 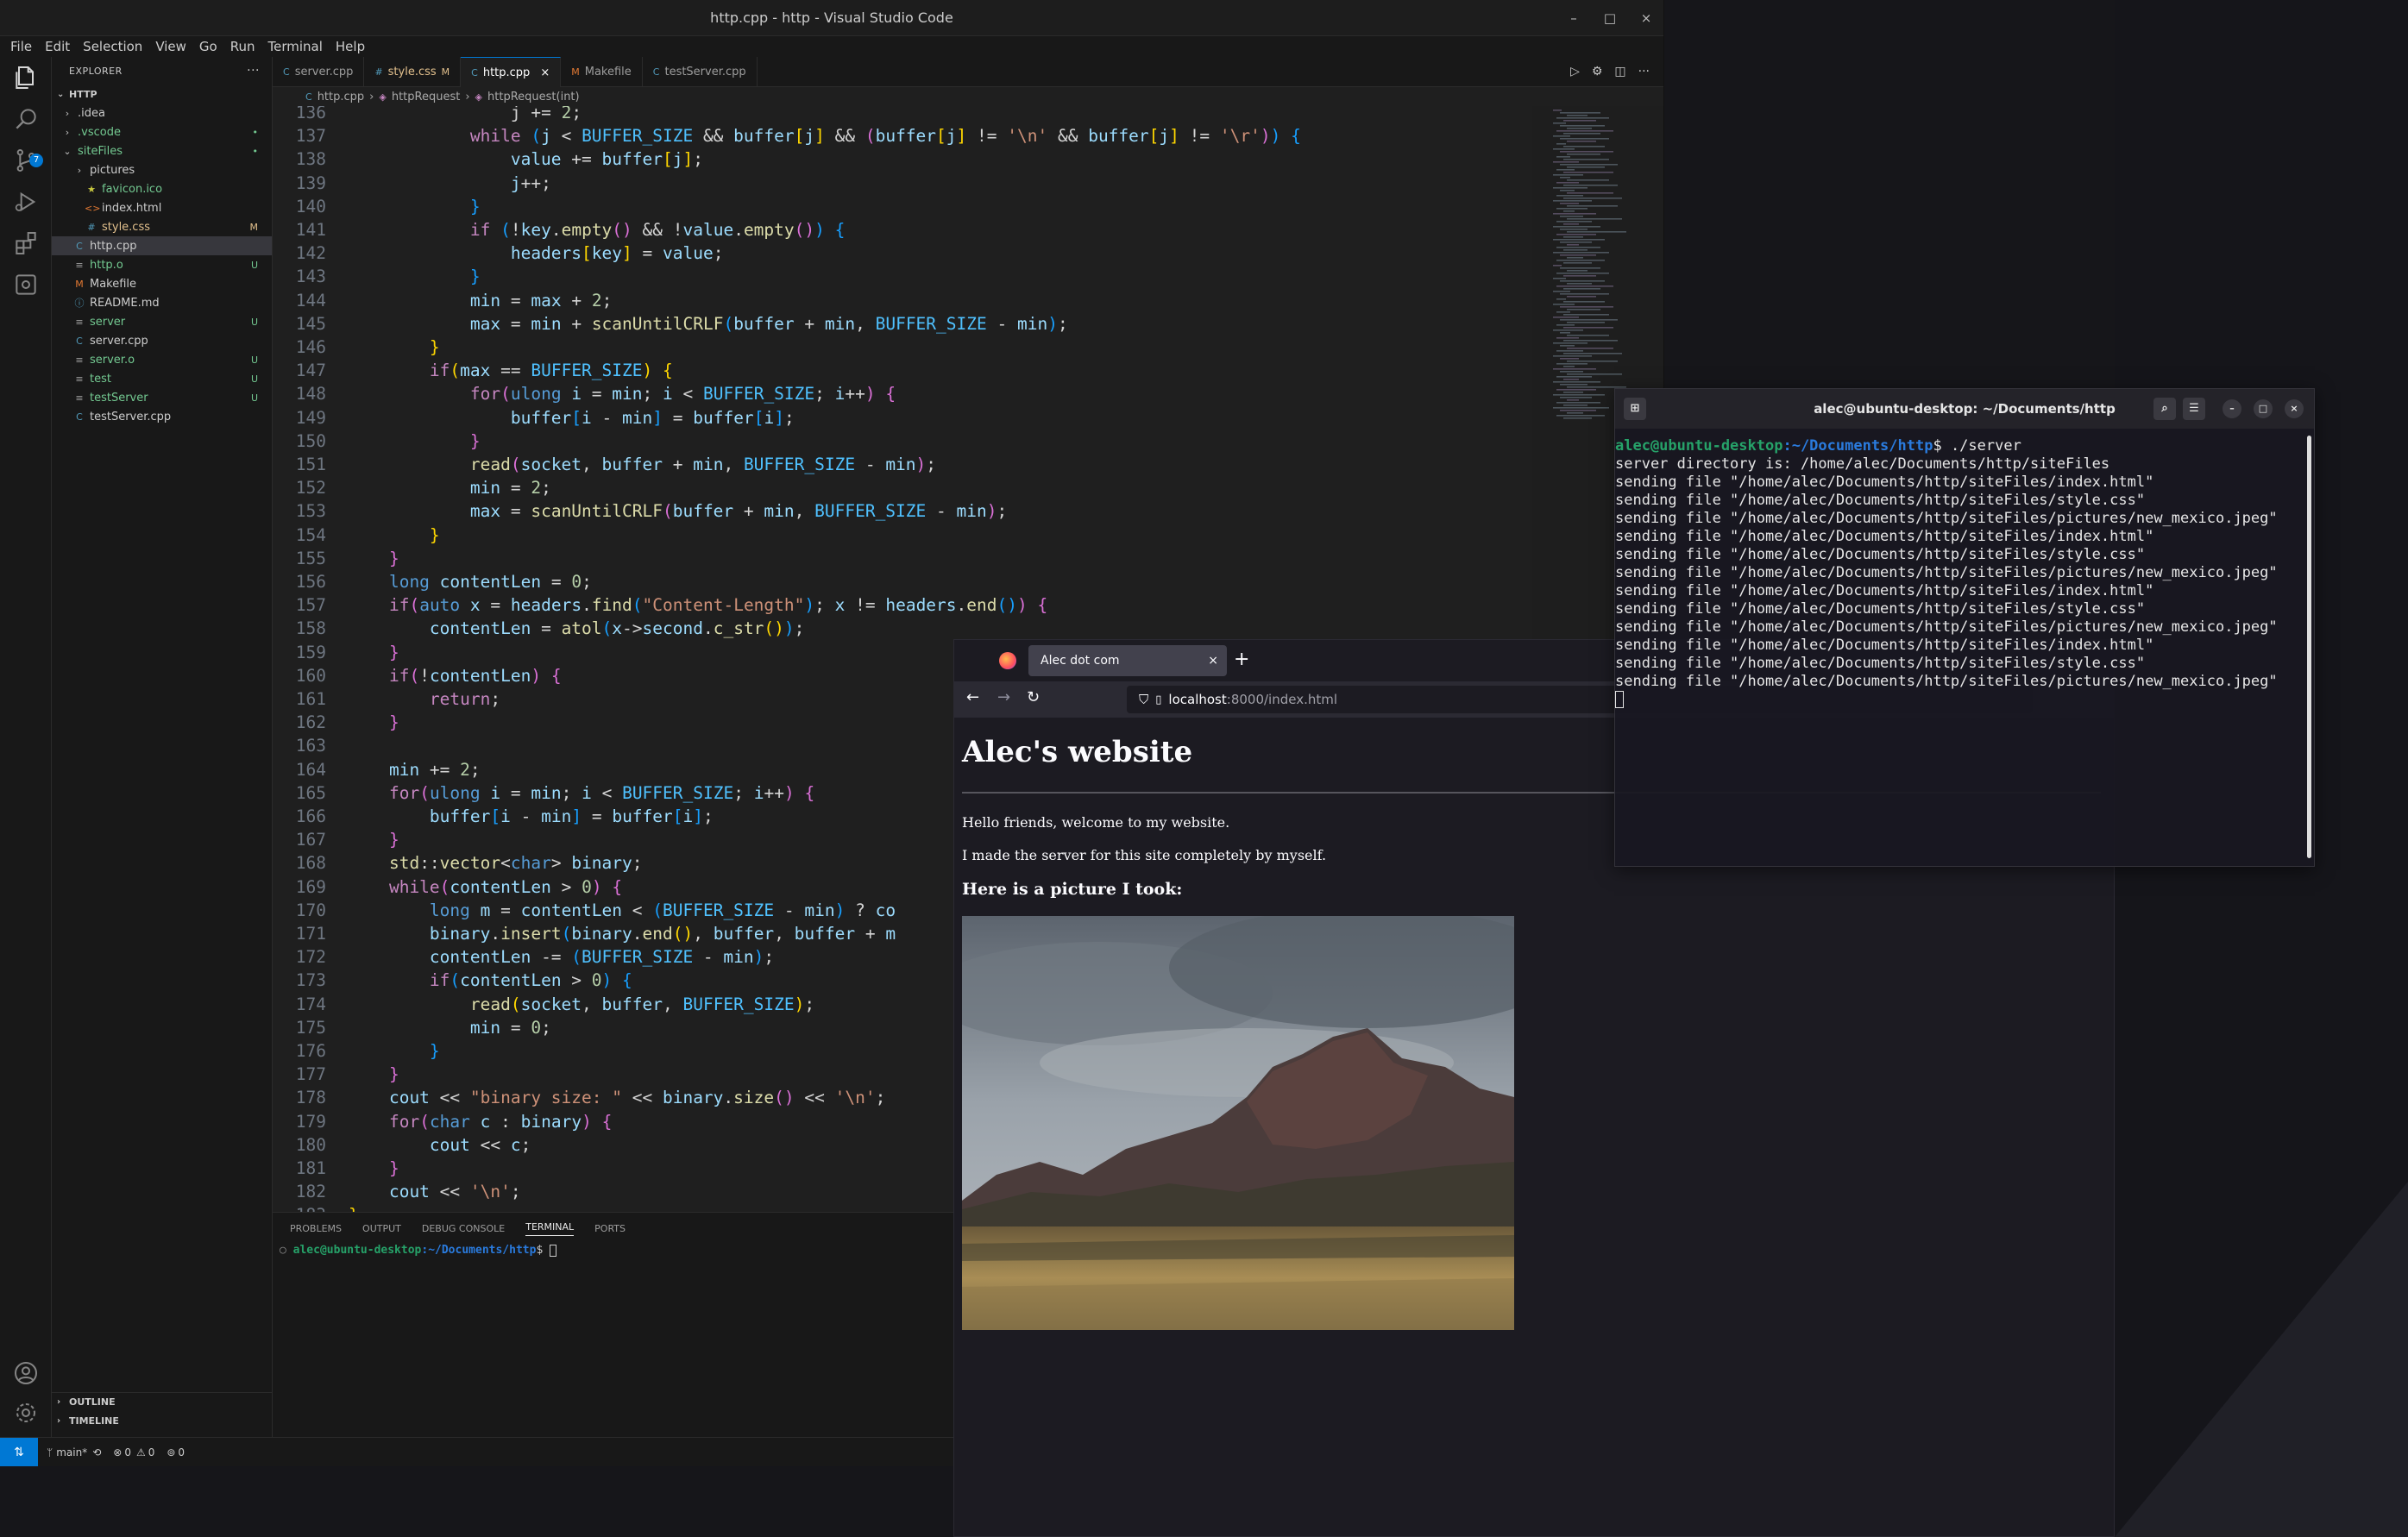 I want to click on menu-help: Help, so click(x=350, y=46).